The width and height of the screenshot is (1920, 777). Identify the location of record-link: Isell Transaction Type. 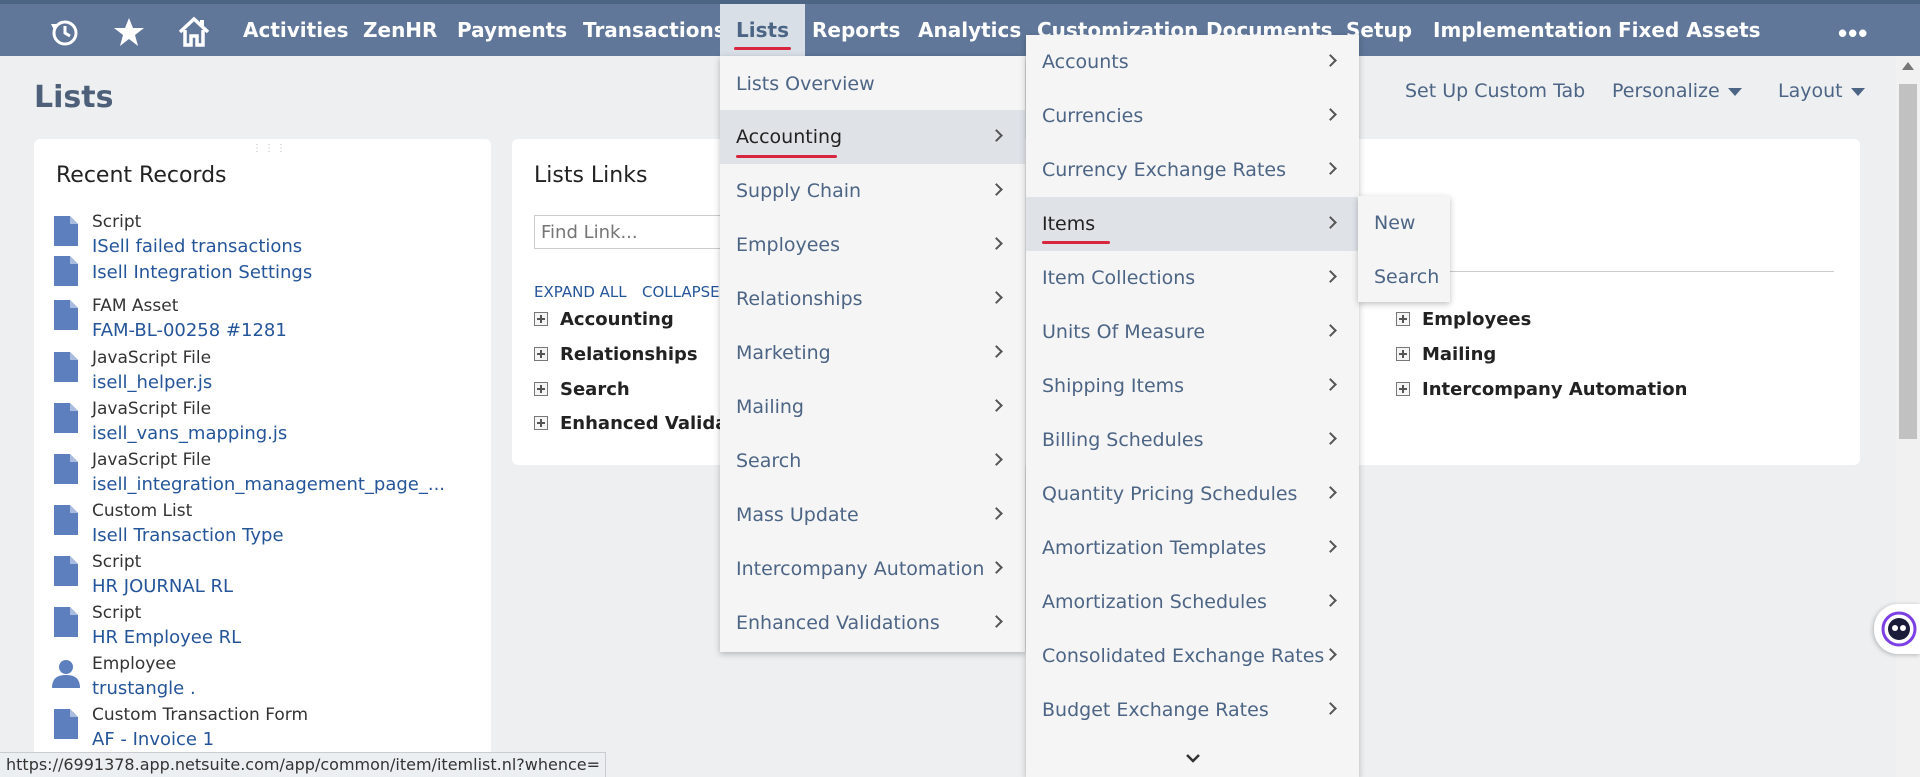
(188, 535).